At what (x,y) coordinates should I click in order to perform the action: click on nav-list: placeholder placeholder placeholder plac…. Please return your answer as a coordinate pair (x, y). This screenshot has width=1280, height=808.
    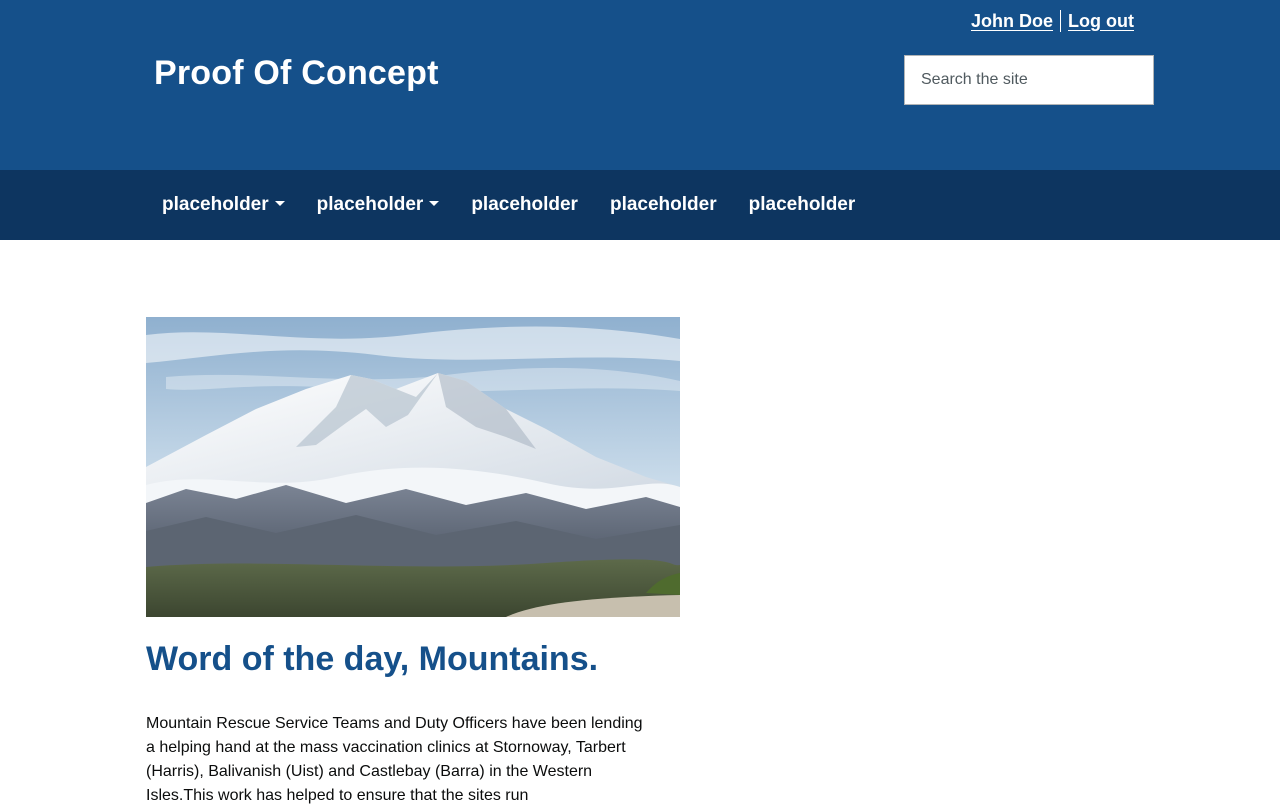
    Looking at the image, I should click on (508, 205).